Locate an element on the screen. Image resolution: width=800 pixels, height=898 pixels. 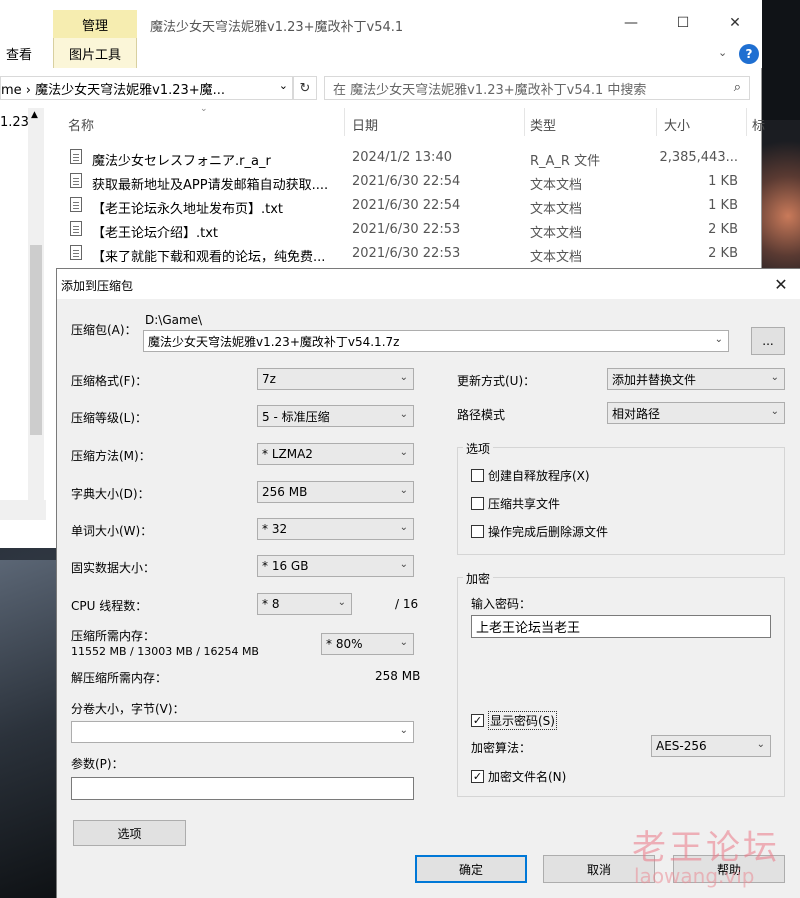
tab-picture-tools: 图片工具 is located at coordinates (95, 53).